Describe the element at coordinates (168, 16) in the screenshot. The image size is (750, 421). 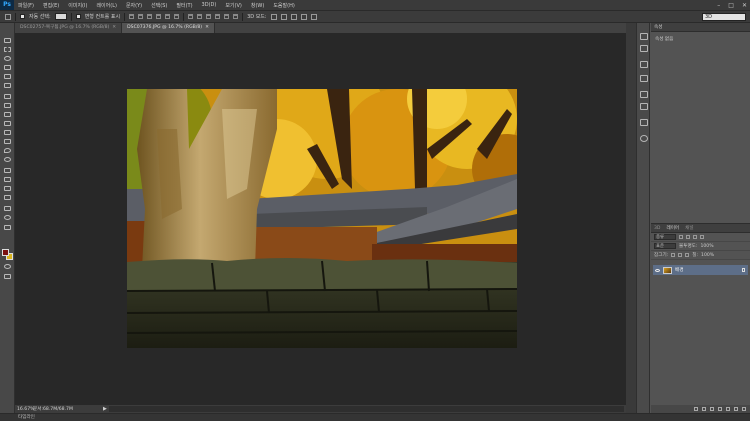
I see `align-hcenter-icon` at that location.